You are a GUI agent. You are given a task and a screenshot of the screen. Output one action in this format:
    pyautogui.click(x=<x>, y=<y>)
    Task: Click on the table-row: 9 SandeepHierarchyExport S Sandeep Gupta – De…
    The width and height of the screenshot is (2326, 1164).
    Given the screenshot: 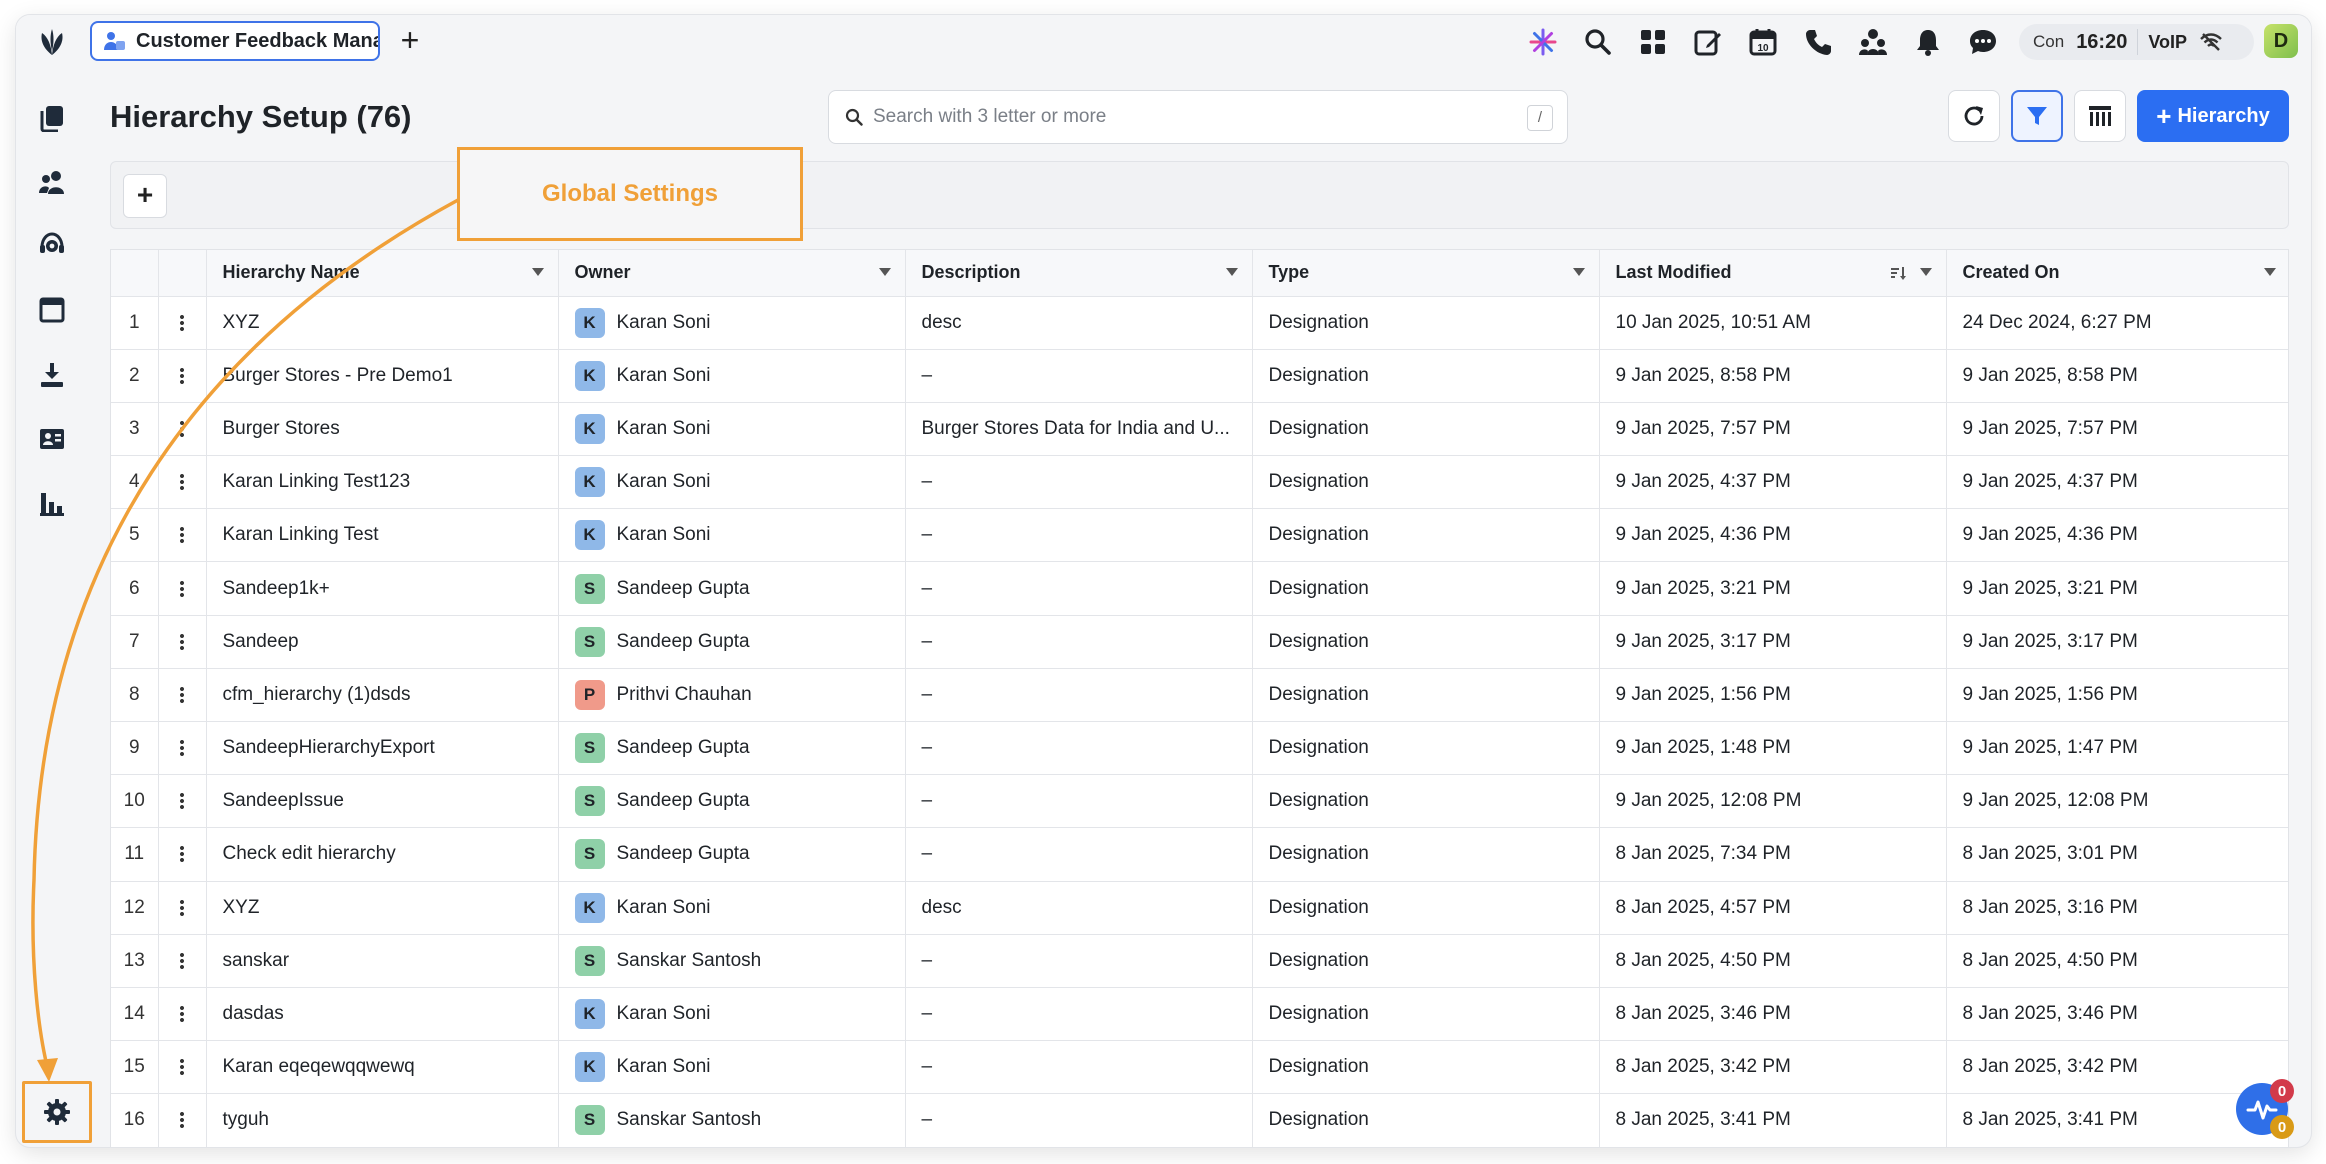 What is the action you would take?
    pyautogui.click(x=1199, y=748)
    